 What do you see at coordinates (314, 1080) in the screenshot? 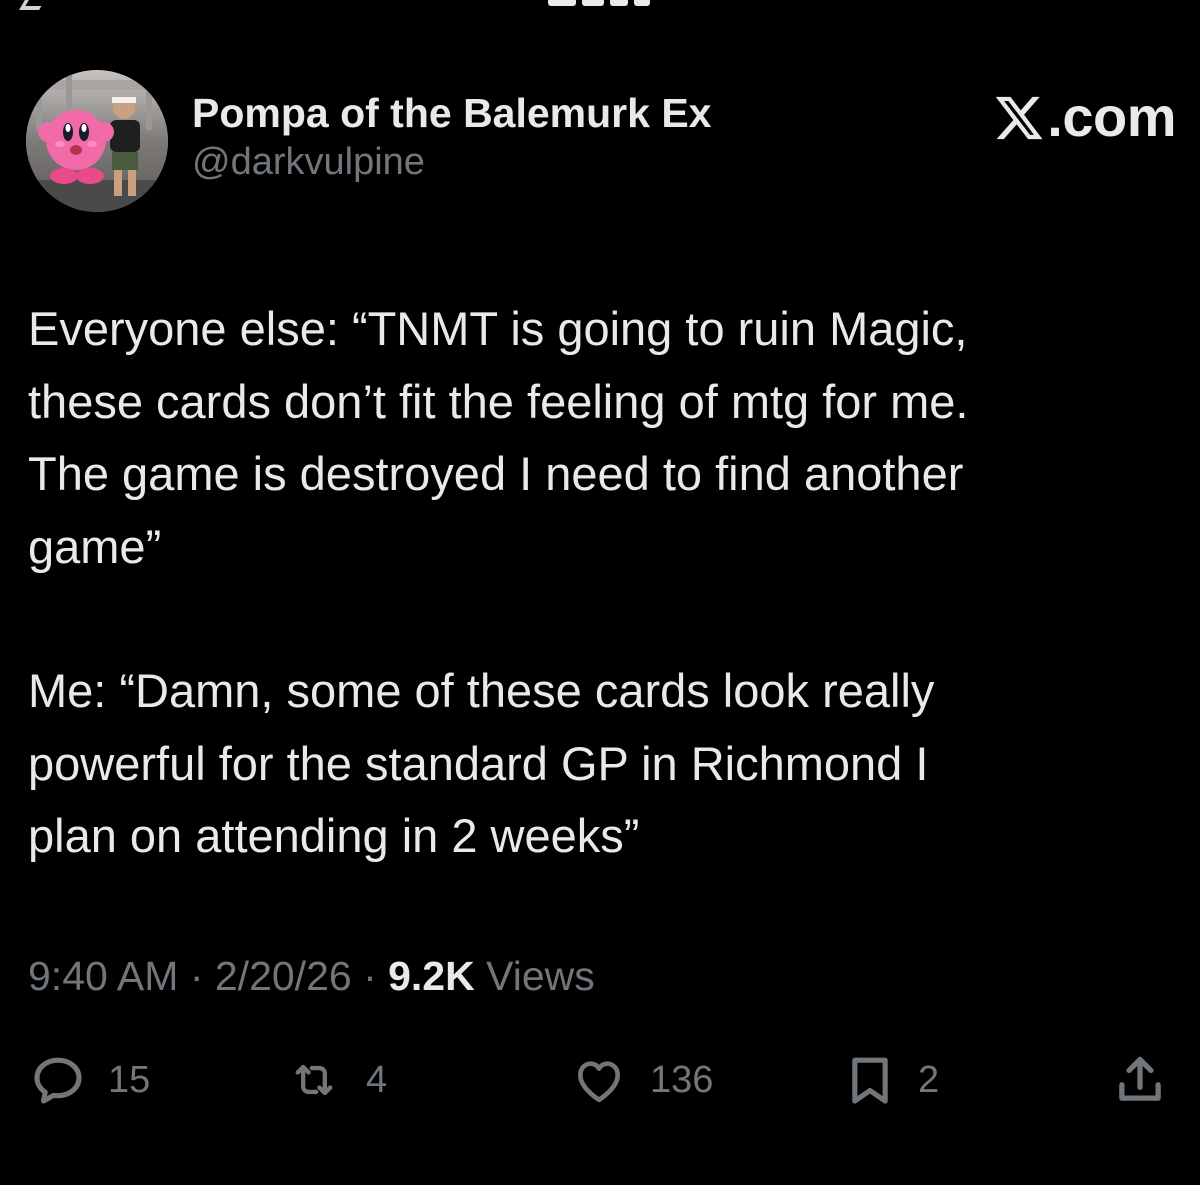
I see `repost-icon` at bounding box center [314, 1080].